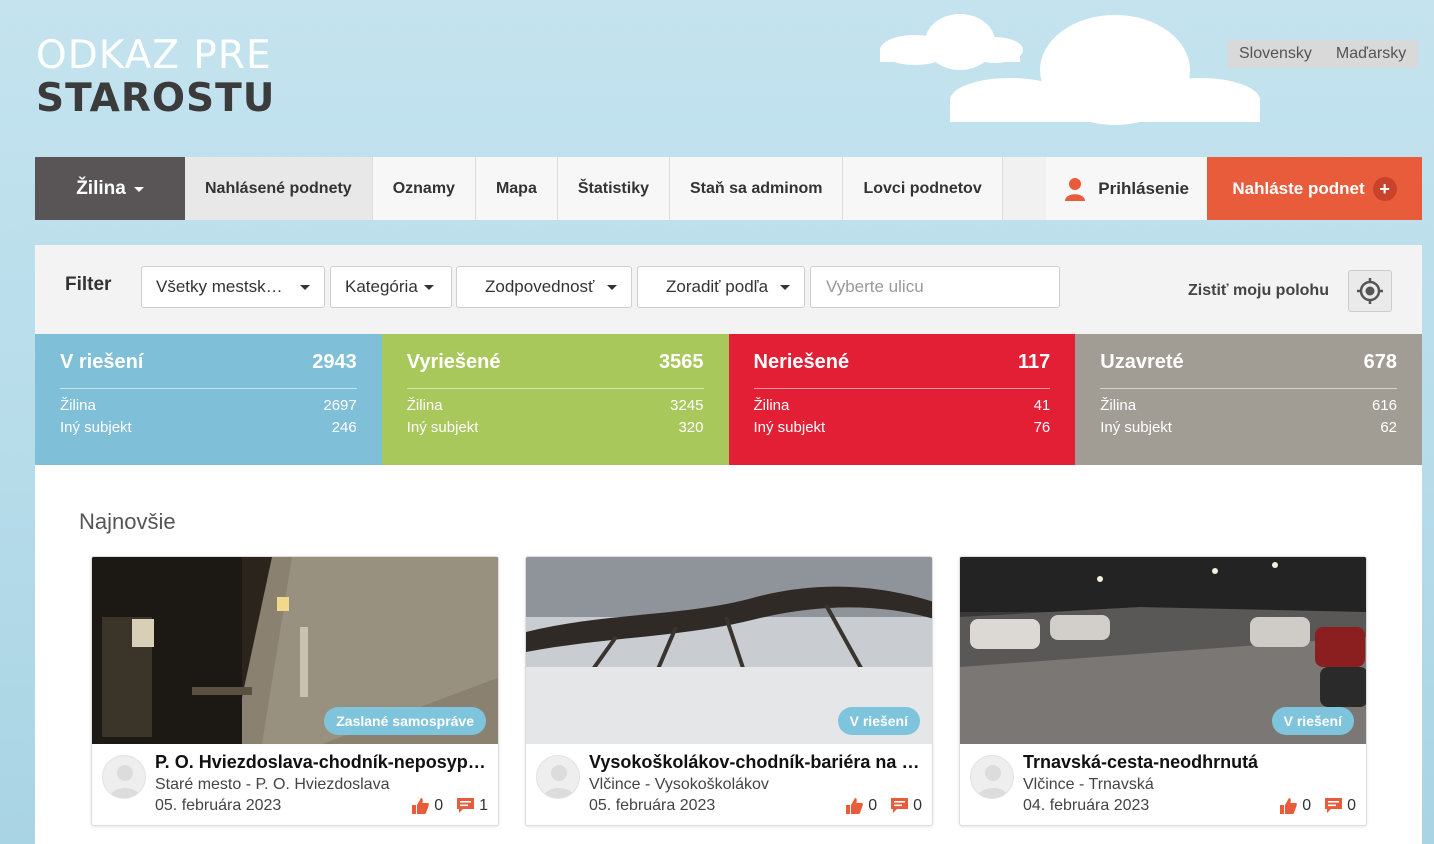 The image size is (1434, 844). What do you see at coordinates (757, 188) in the screenshot?
I see `nav-become-admin: Staň sa adminom` at bounding box center [757, 188].